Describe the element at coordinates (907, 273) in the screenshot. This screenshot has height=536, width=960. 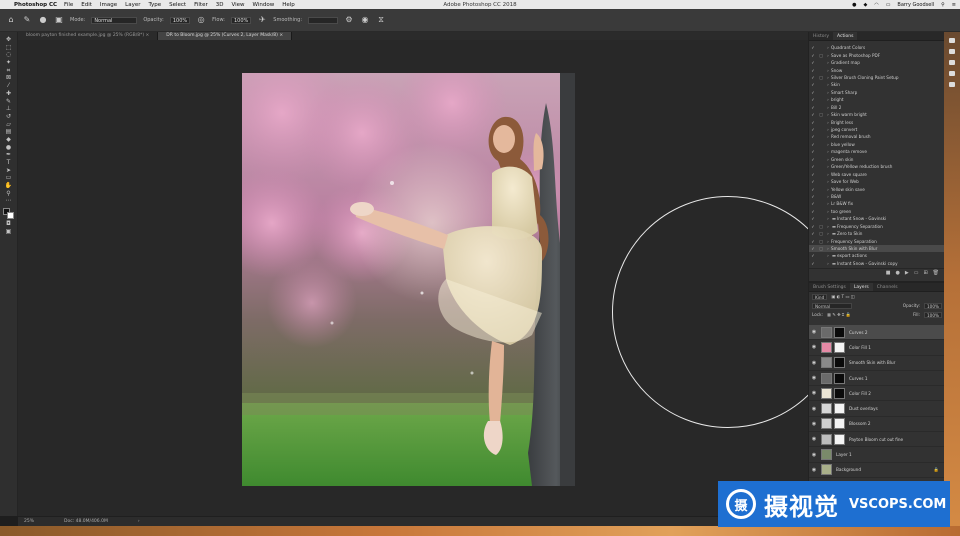
I see `play-icon: ▶` at that location.